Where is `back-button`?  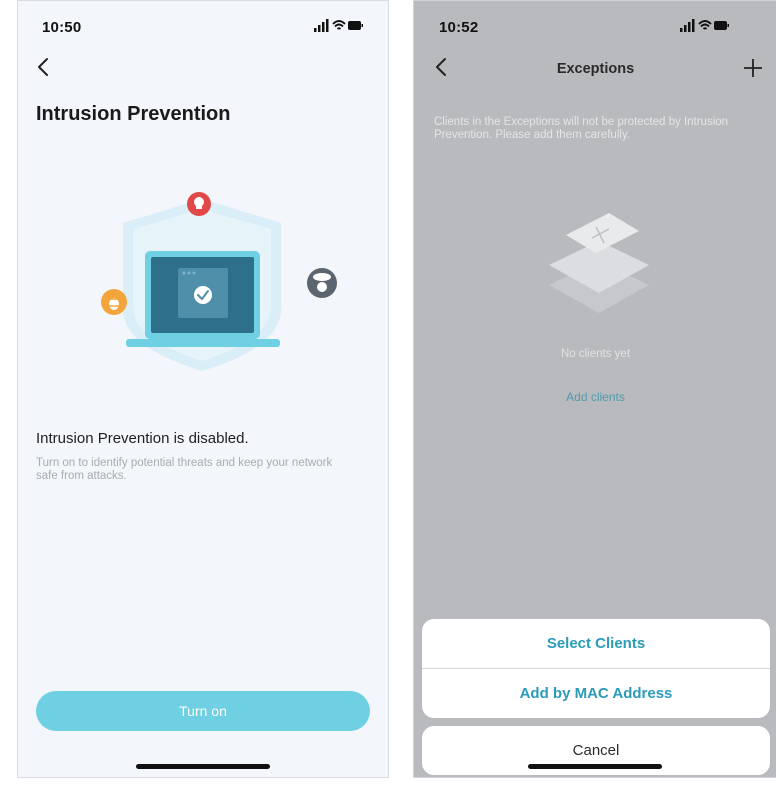 back-button is located at coordinates (43, 67).